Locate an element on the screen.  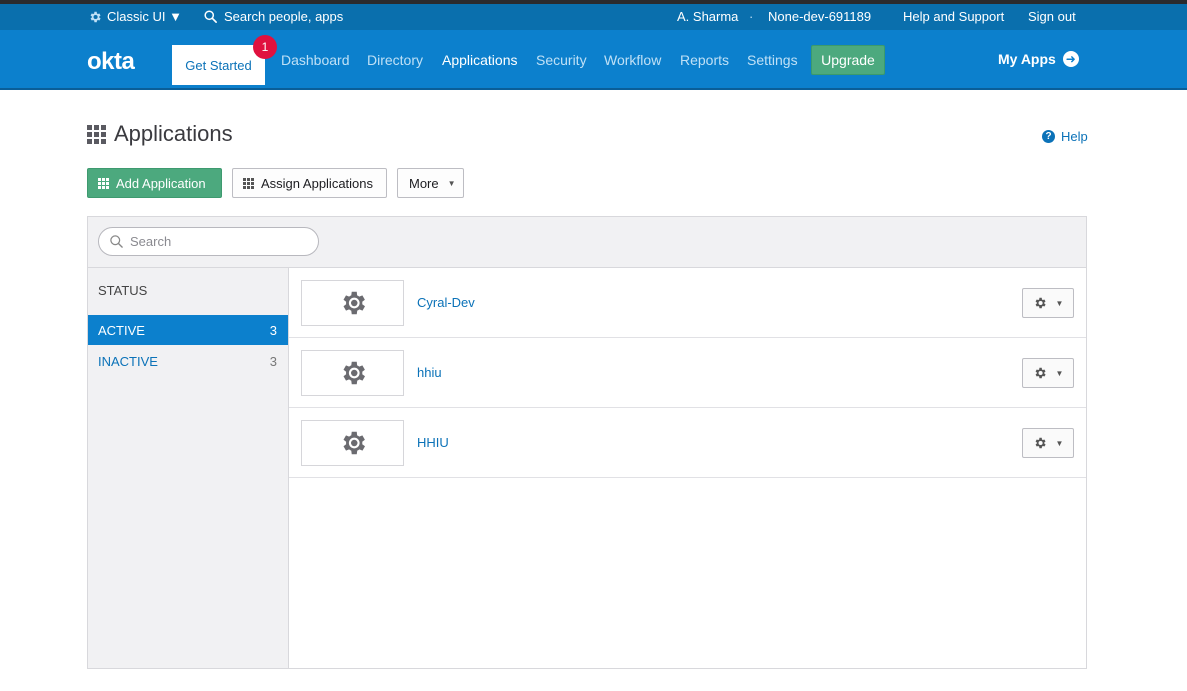
search-box is located at coordinates (208, 241).